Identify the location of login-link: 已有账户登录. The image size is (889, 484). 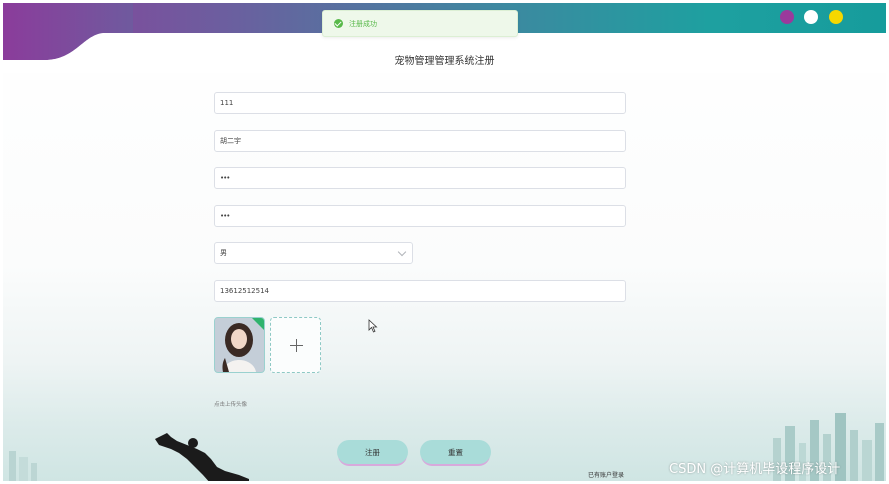
(606, 474).